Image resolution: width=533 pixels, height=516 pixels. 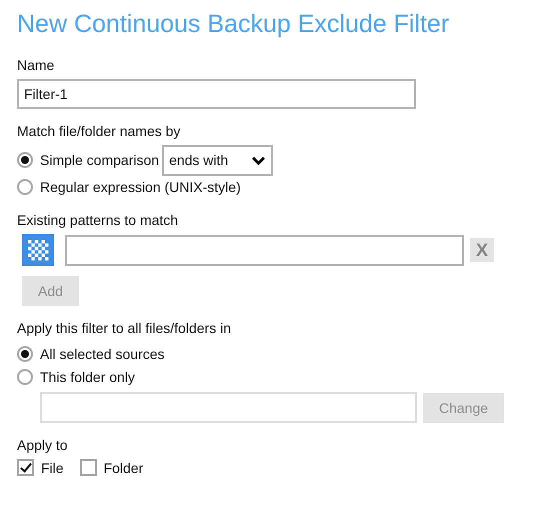 What do you see at coordinates (98, 220) in the screenshot?
I see `field-label: Existing patterns to match` at bounding box center [98, 220].